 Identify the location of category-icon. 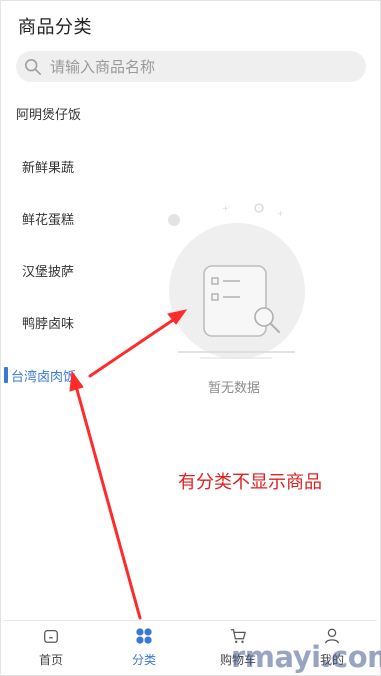
(144, 636).